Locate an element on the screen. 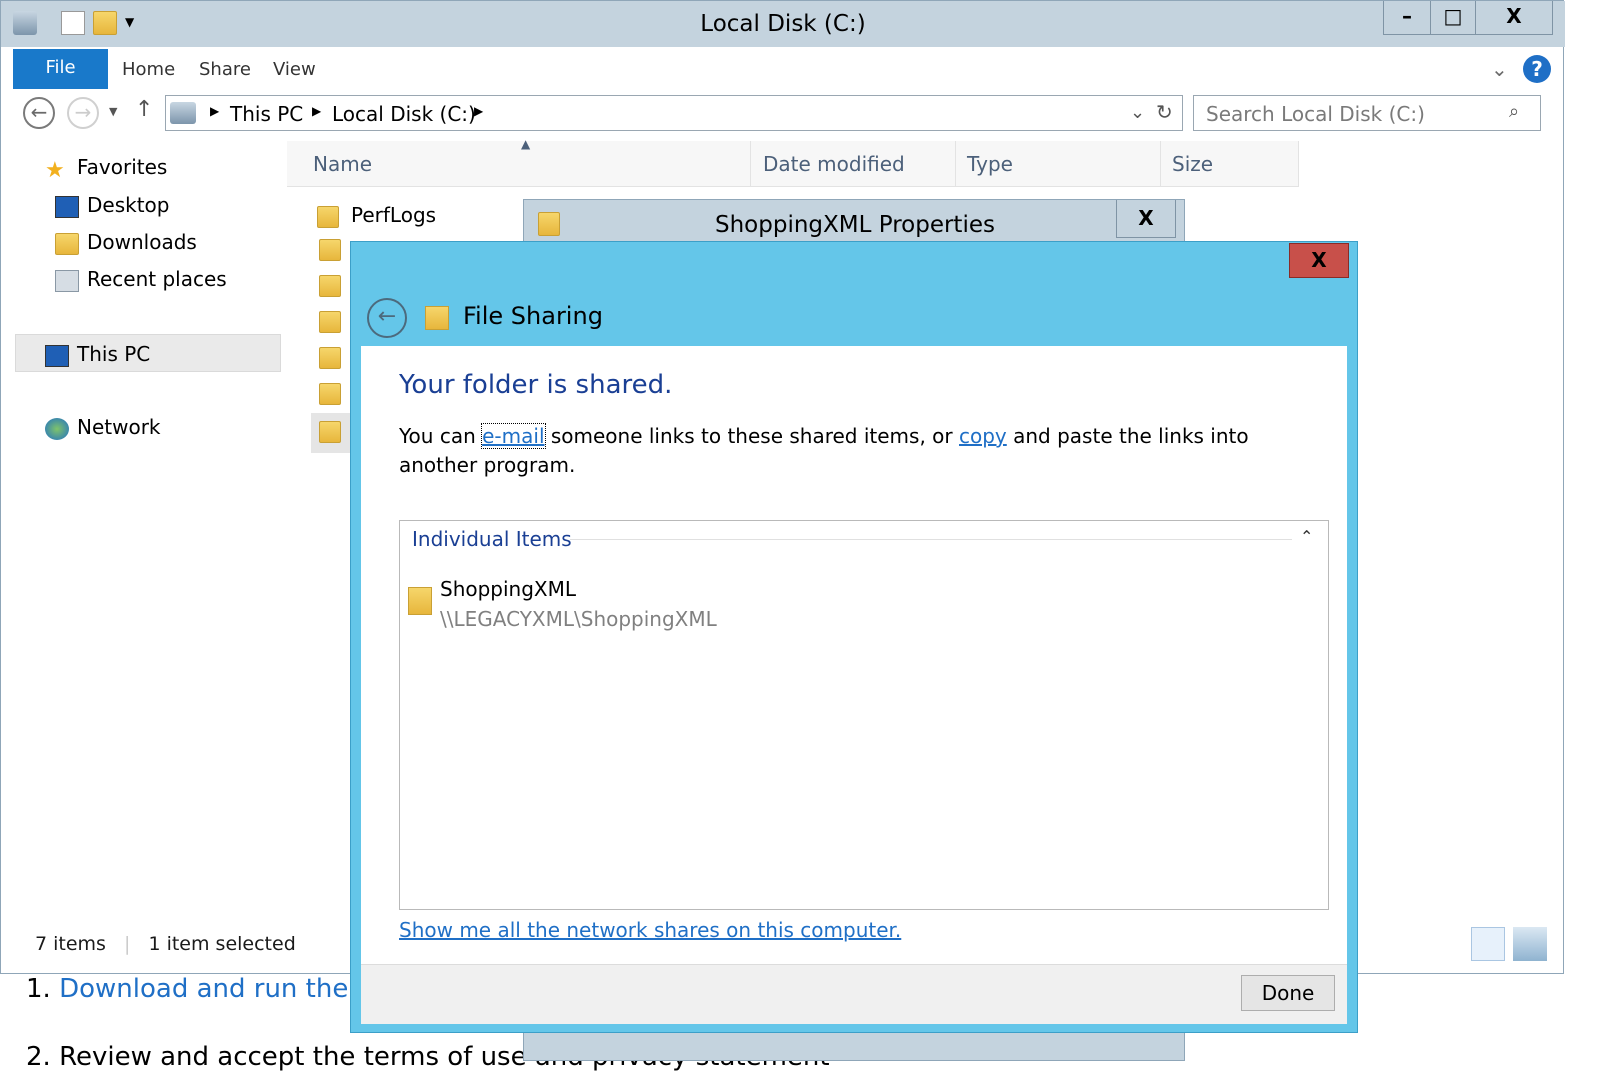 This screenshot has width=1605, height=1088. recent-locations-icon: ▼ is located at coordinates (113, 111).